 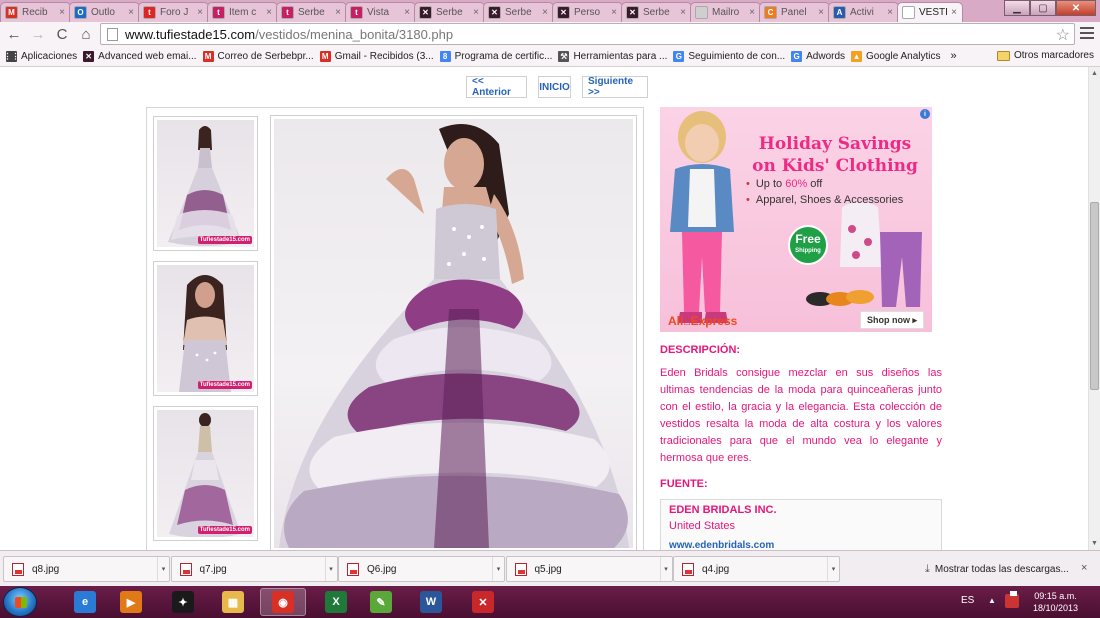 What do you see at coordinates (1076, 8) in the screenshot?
I see `close-window-button: ✕` at bounding box center [1076, 8].